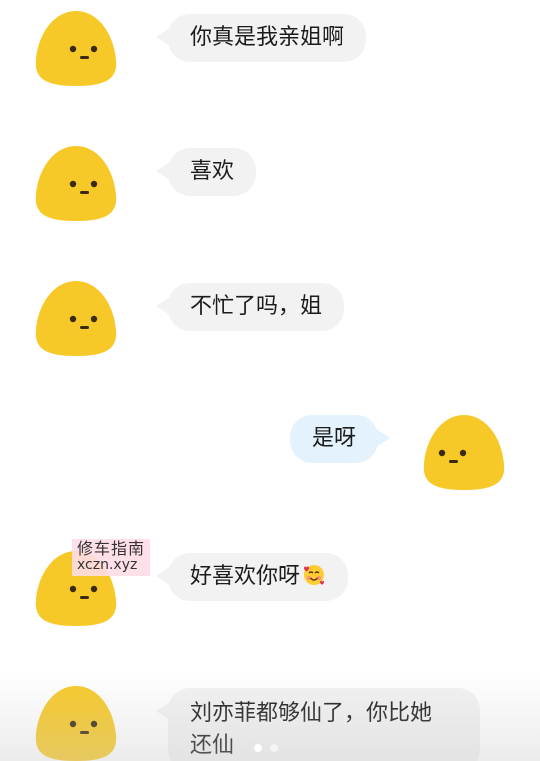 The height and width of the screenshot is (761, 540). Describe the element at coordinates (311, 713) in the screenshot. I see `message-text-line: 刘亦菲都够仙了，你比她` at that location.